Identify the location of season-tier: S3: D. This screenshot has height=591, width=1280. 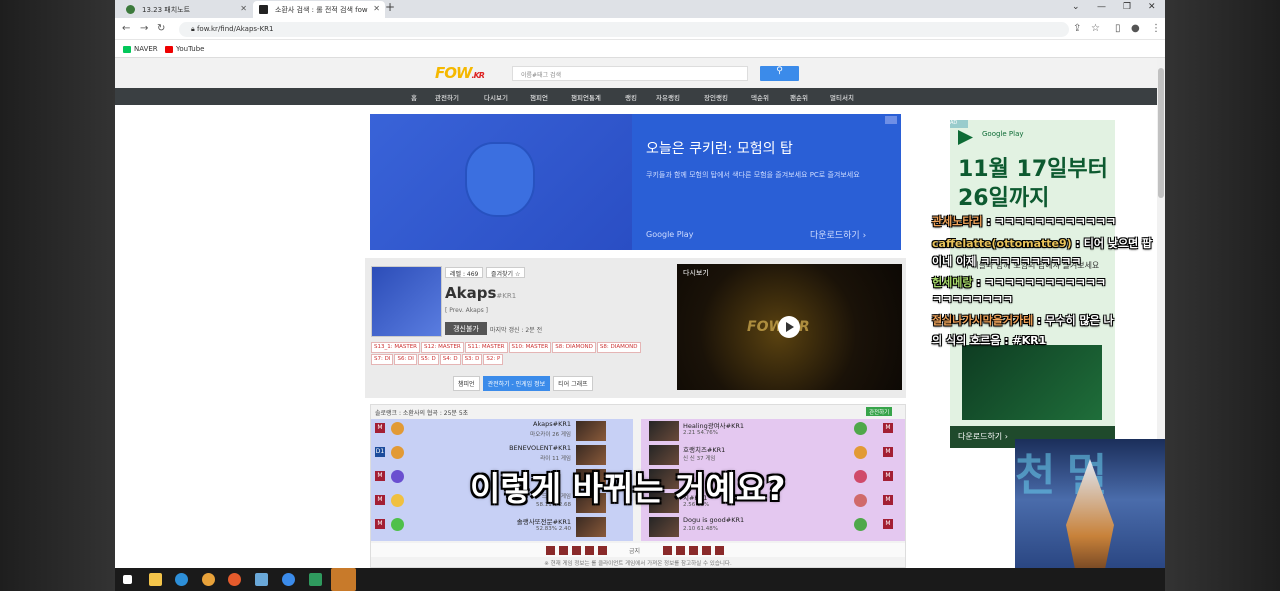
(472, 359).